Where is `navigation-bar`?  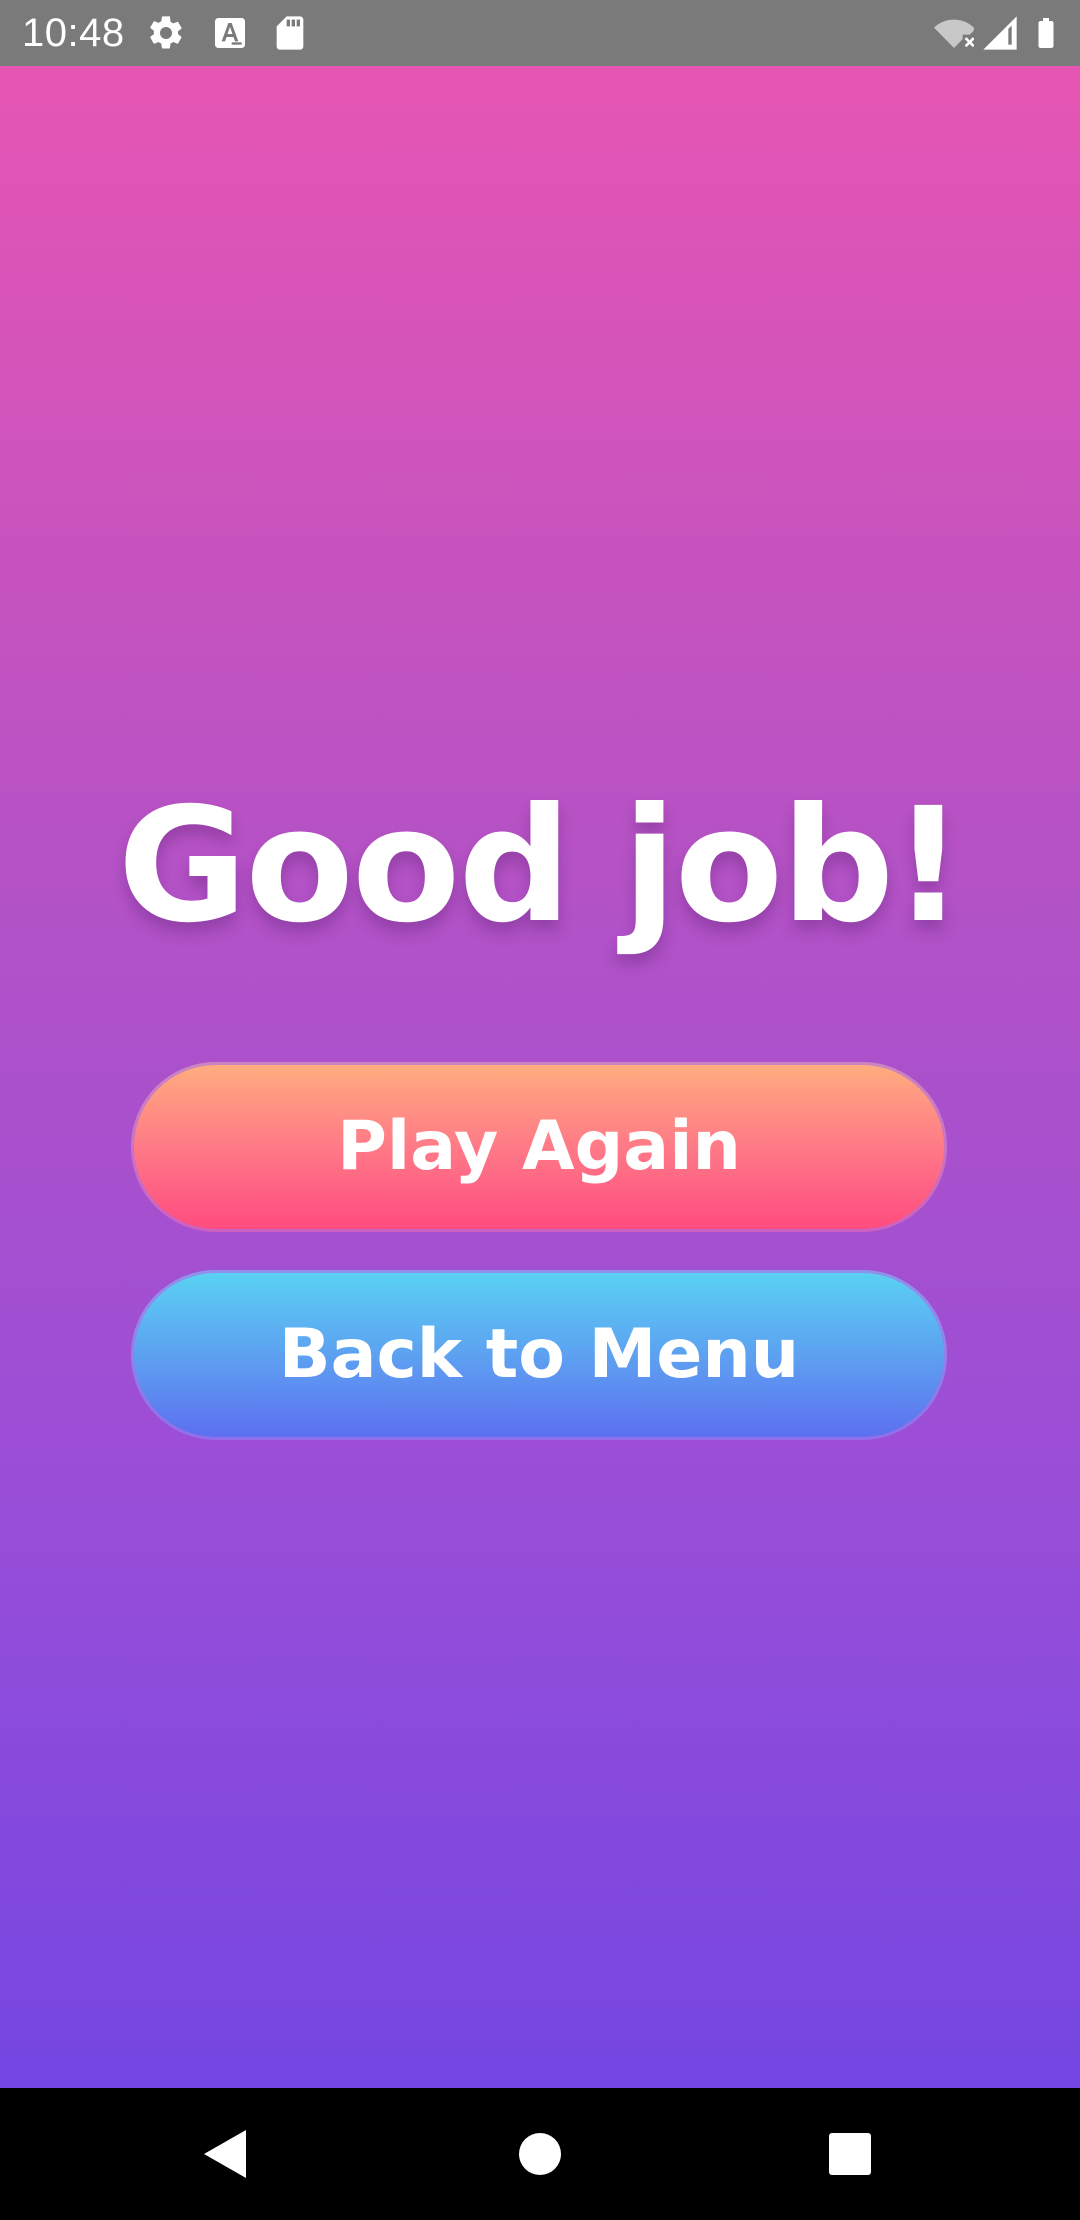 navigation-bar is located at coordinates (540, 2154).